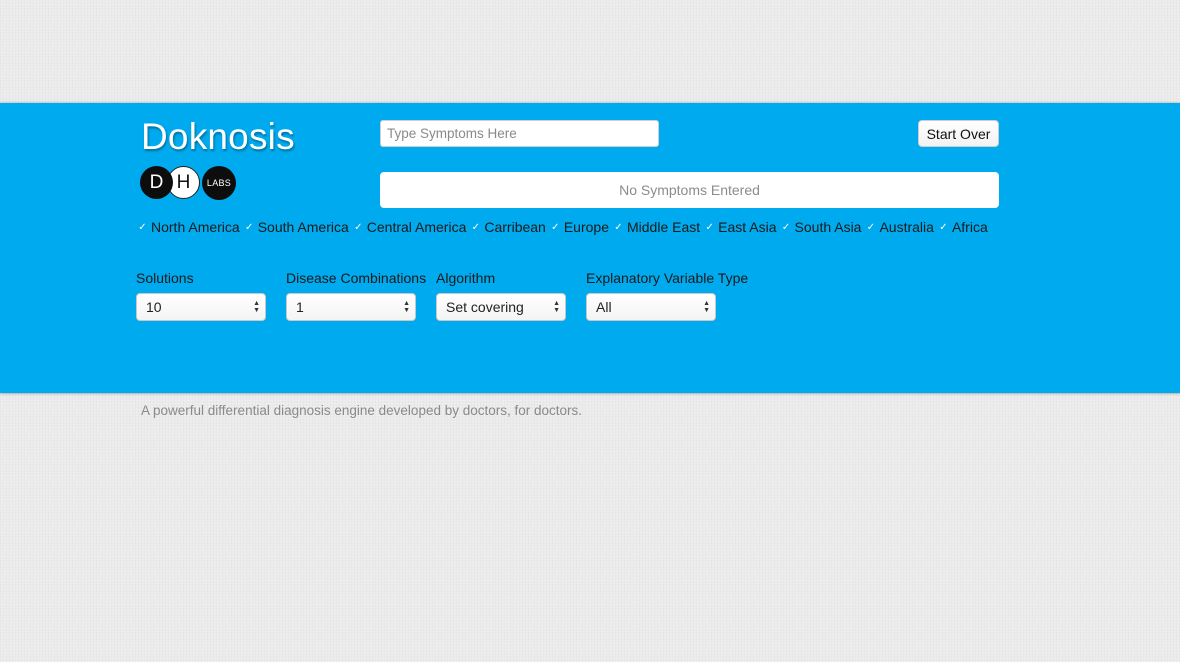 The width and height of the screenshot is (1180, 662). What do you see at coordinates (964, 227) in the screenshot?
I see `region-checkbox-africa: ✓ Africa` at bounding box center [964, 227].